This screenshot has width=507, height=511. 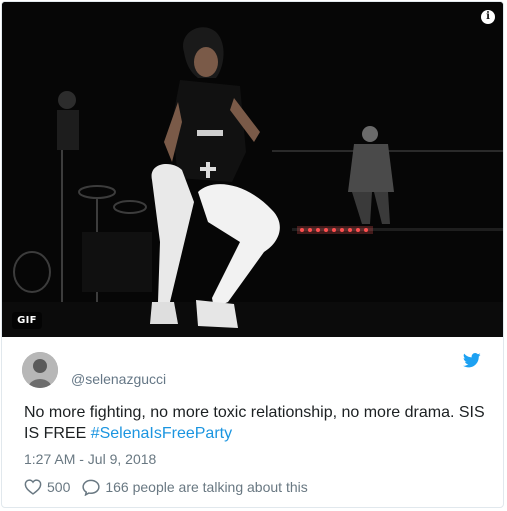 I want to click on avatar-image, so click(x=40, y=370).